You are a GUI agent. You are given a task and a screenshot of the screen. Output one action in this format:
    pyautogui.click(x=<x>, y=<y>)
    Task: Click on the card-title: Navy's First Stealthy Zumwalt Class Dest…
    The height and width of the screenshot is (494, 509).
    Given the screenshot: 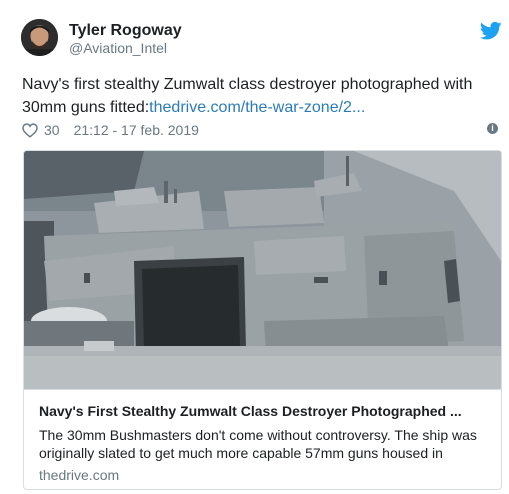 What is the action you would take?
    pyautogui.click(x=264, y=411)
    